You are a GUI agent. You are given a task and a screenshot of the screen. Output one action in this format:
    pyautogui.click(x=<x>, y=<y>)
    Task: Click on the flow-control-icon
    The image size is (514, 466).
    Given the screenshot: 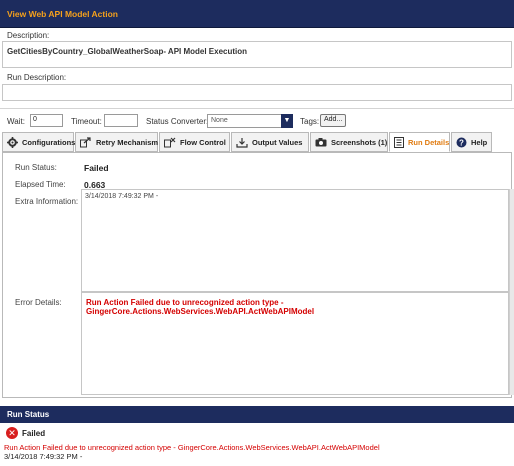 What is the action you would take?
    pyautogui.click(x=170, y=142)
    